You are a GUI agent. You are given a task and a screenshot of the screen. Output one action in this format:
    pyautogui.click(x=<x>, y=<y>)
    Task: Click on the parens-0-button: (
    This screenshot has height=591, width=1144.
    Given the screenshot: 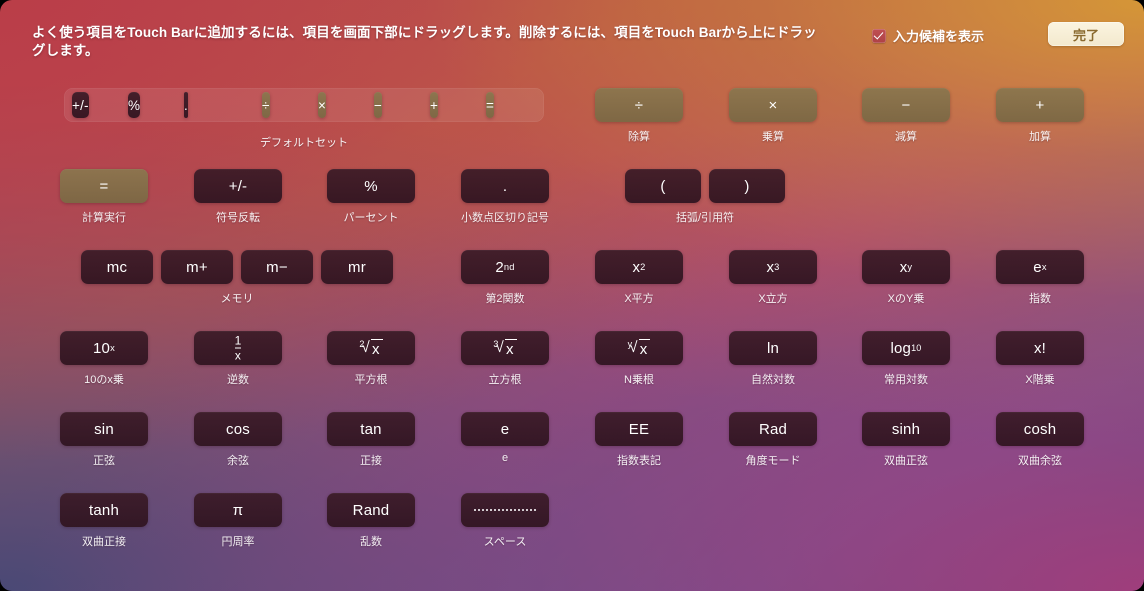 What is the action you would take?
    pyautogui.click(x=663, y=186)
    